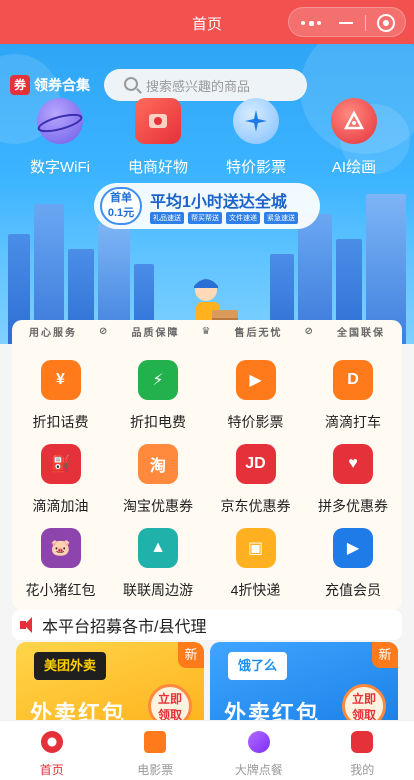 Image resolution: width=414 pixels, height=780 pixels. Describe the element at coordinates (353, 506) in the screenshot. I see `service-label: 拼多优惠券` at that location.